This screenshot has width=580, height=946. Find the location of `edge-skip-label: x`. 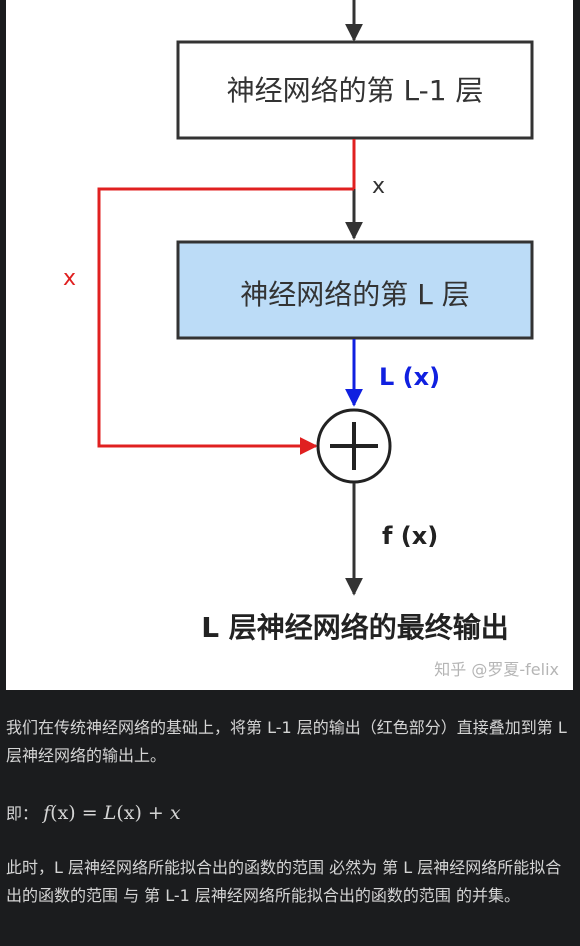

edge-skip-label: x is located at coordinates (69, 278).